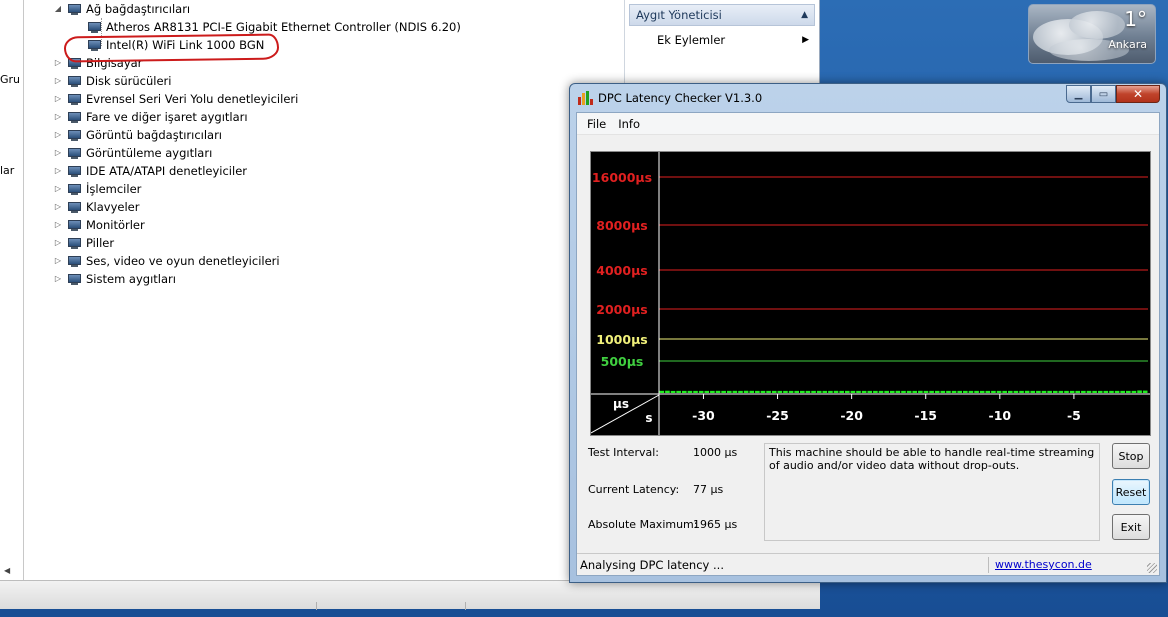 This screenshot has height=617, width=1168. I want to click on tree-item: ▷ Fare ve diğer işaret aygıtları, so click(150, 117).